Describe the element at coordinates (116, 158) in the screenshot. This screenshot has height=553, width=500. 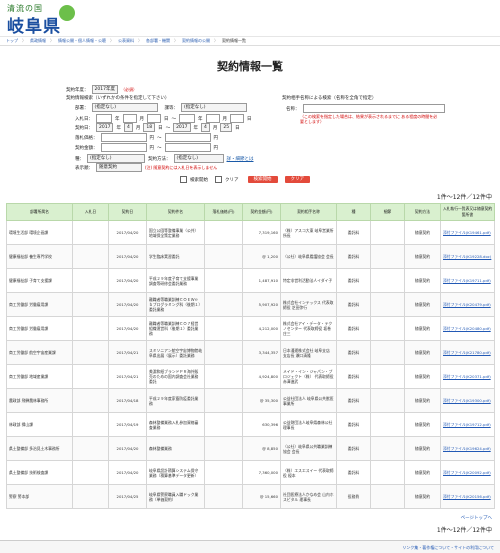
I see `type-select: (指定なし)` at that location.